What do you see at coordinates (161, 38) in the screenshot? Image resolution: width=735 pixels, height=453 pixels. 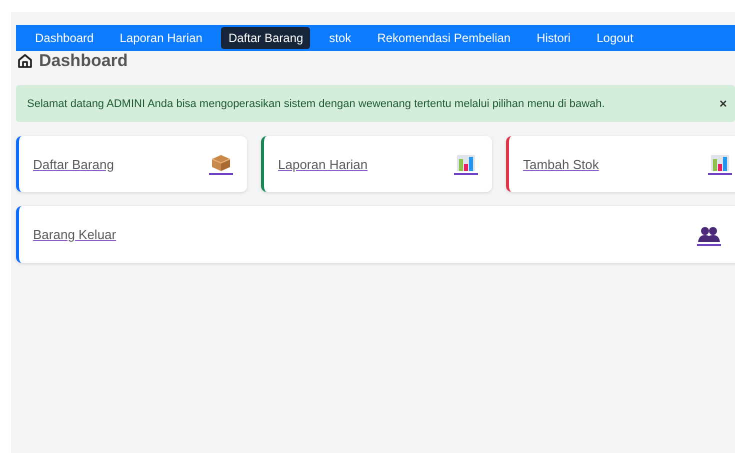 I see `nav-link: Laporan Harian` at bounding box center [161, 38].